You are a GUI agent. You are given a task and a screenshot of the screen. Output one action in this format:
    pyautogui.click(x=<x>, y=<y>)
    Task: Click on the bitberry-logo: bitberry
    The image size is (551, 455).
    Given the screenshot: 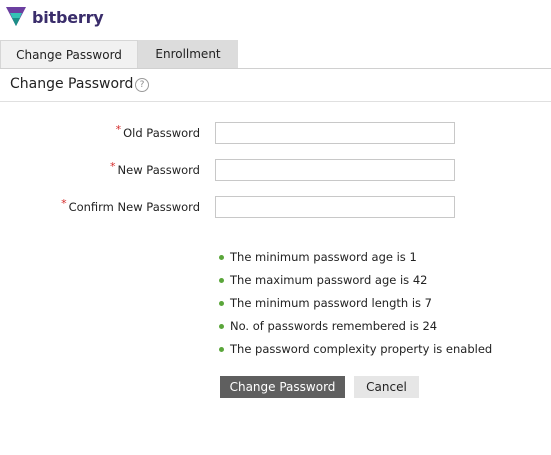 What is the action you would take?
    pyautogui.click(x=54, y=17)
    